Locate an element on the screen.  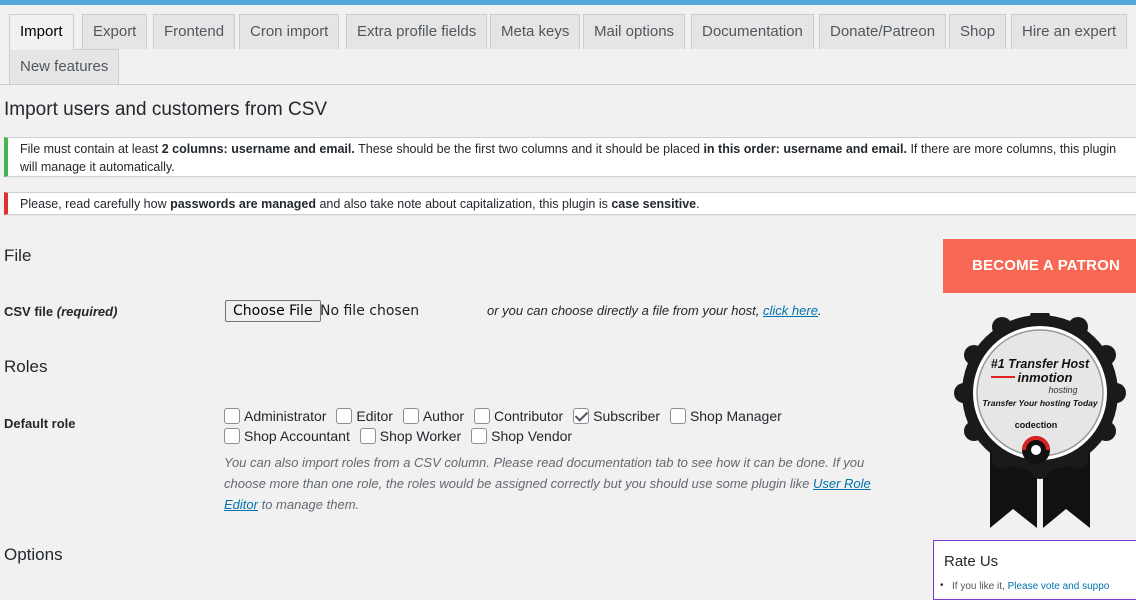
become-patron-button: BECOME A PATRON is located at coordinates (1039, 266).